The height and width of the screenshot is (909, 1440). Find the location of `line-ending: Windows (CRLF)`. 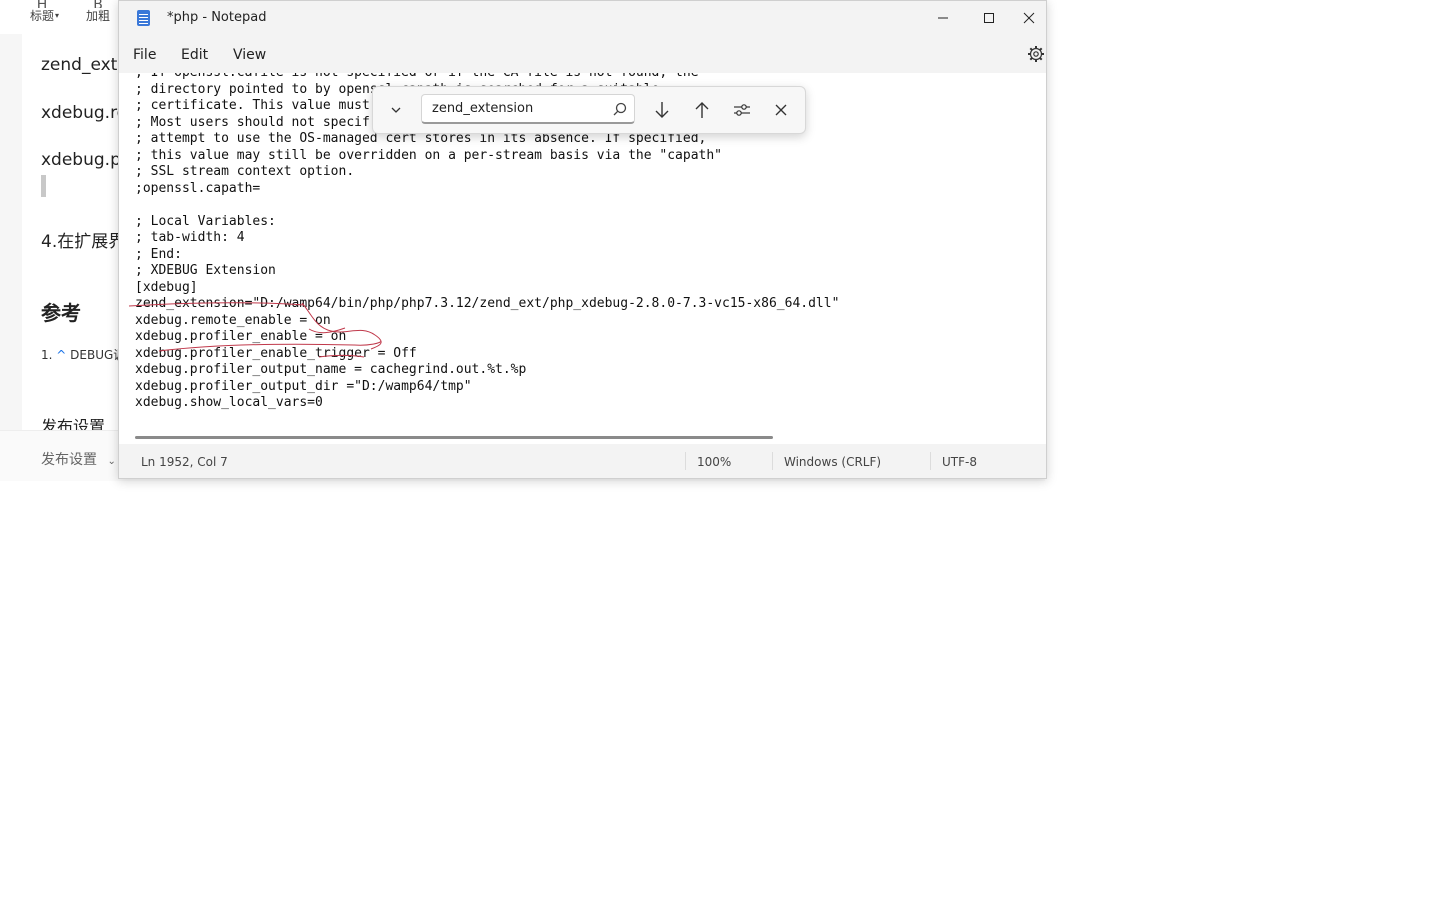

line-ending: Windows (CRLF) is located at coordinates (832, 462).